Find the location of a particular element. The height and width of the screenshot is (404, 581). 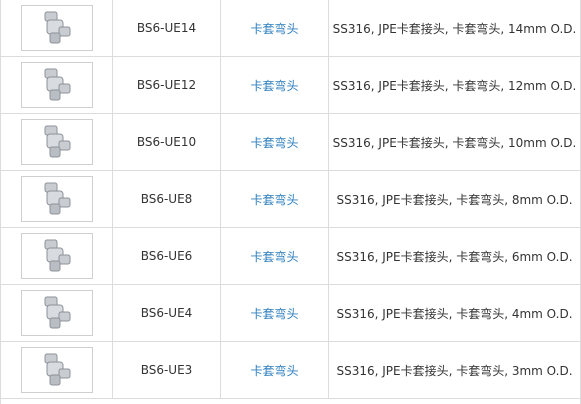

product-description: SS316, JPE卡套接头, 卡套弯头, 8mm O.D. is located at coordinates (454, 199).